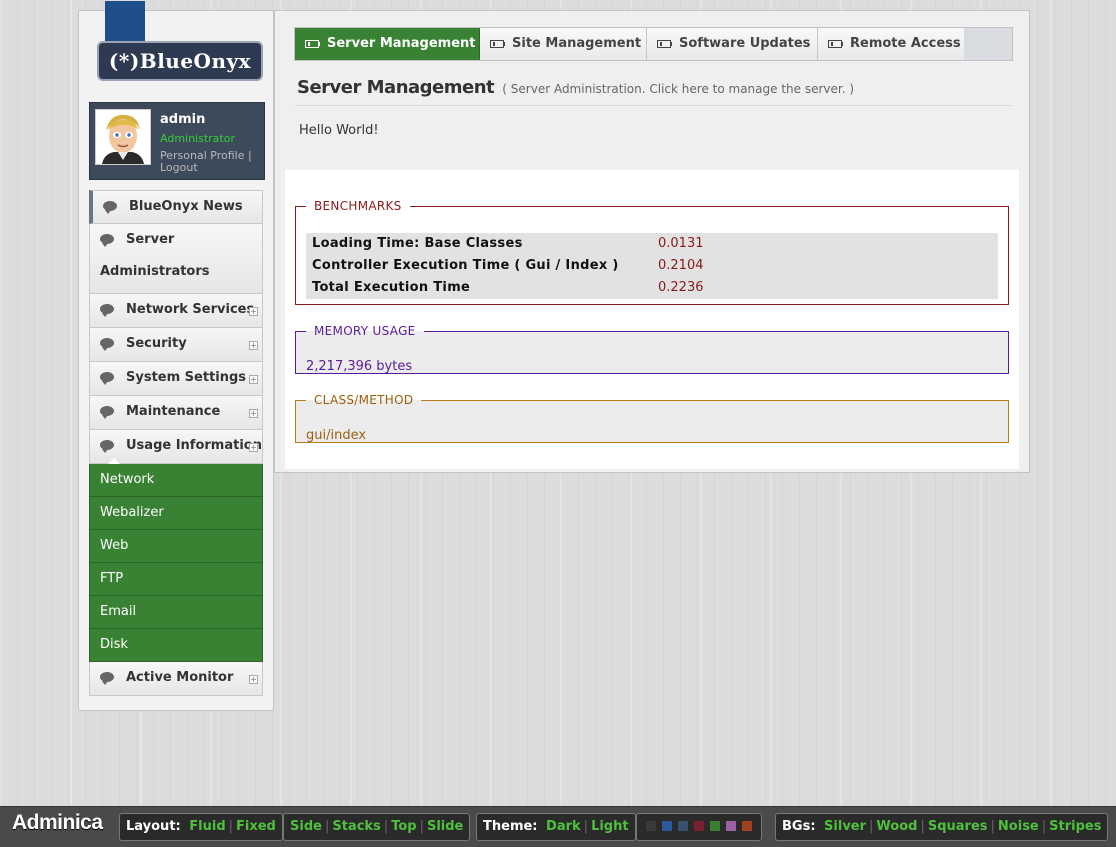  I want to click on bg-noise-link: Noise, so click(1018, 826).